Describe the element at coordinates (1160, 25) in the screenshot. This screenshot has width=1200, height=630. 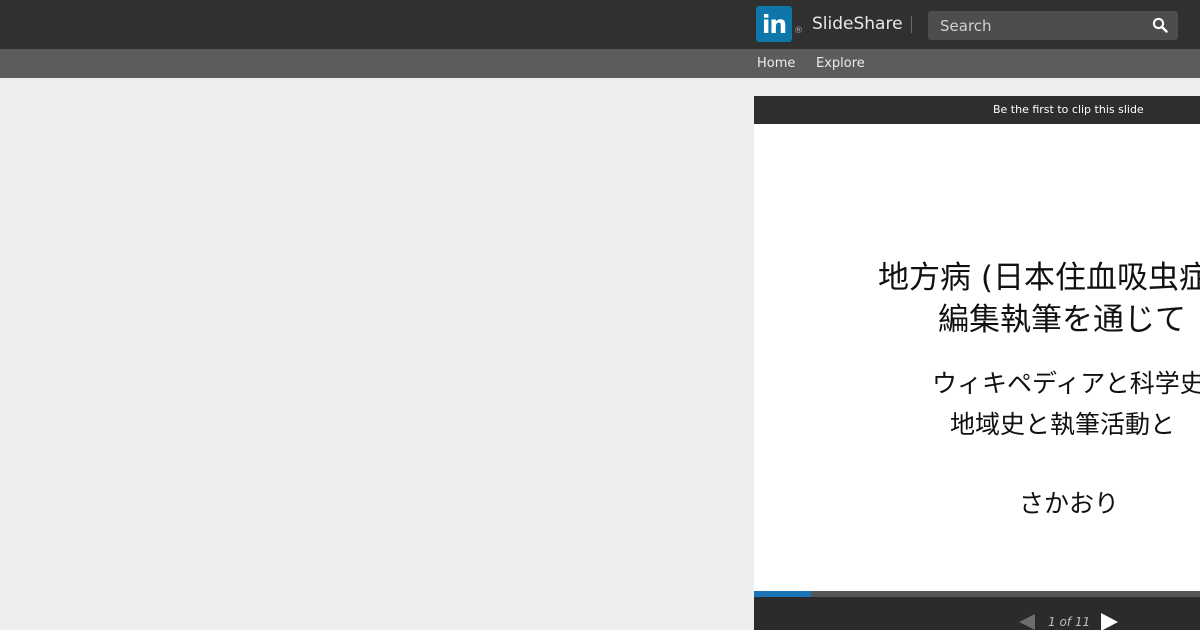
I see `search-icon` at that location.